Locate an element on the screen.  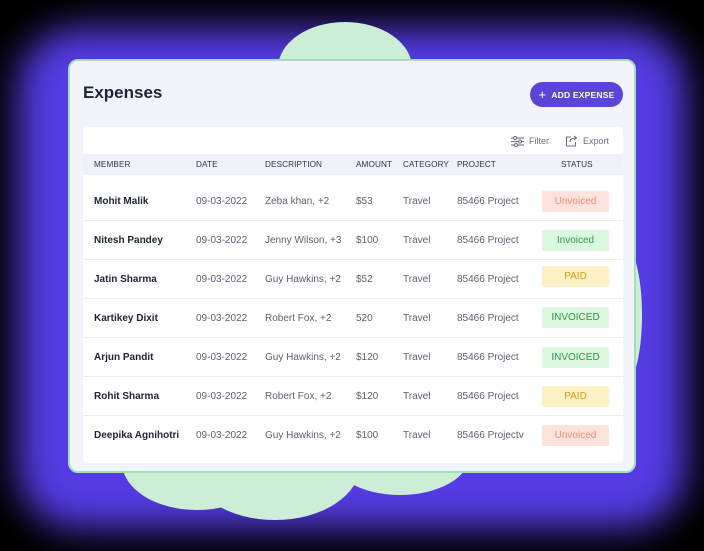
description-cell: Zeba khan, +2 is located at coordinates (297, 201).